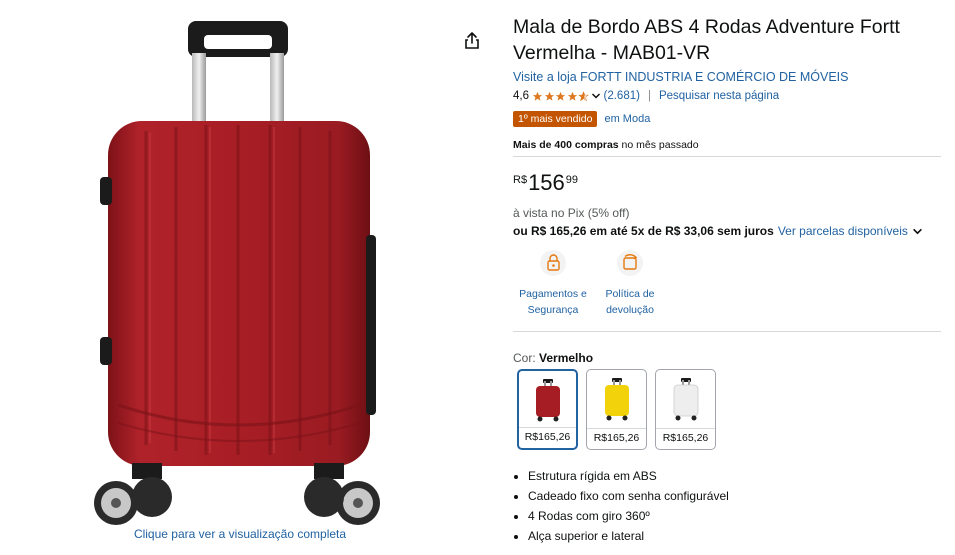  I want to click on rating-stars, so click(561, 96).